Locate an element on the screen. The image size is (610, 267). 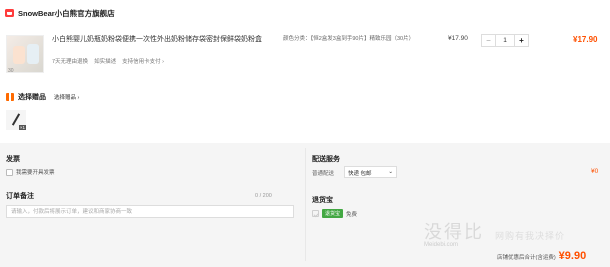
total-value: ¥9.90 is located at coordinates (572, 256).